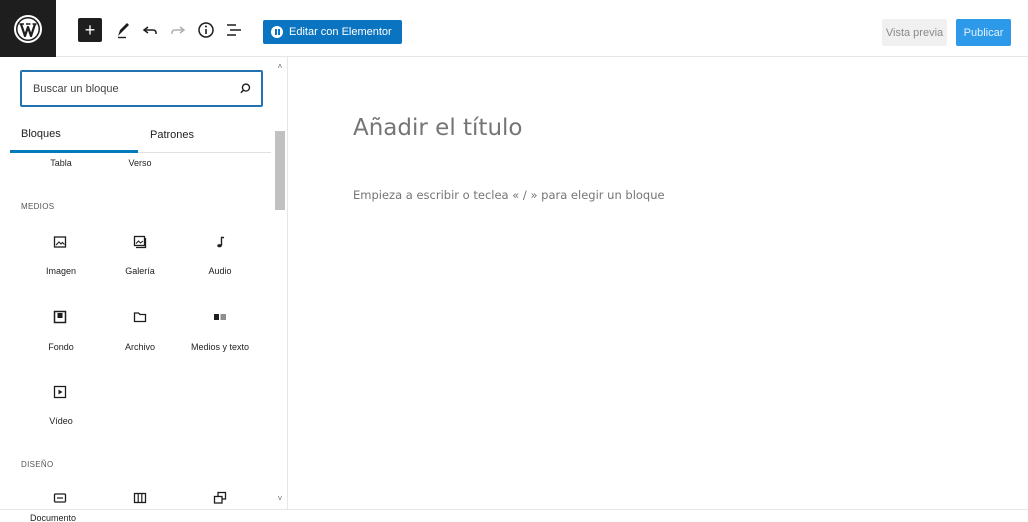 This screenshot has height=522, width=1028. What do you see at coordinates (220, 242) in the screenshot?
I see `audio-icon` at bounding box center [220, 242].